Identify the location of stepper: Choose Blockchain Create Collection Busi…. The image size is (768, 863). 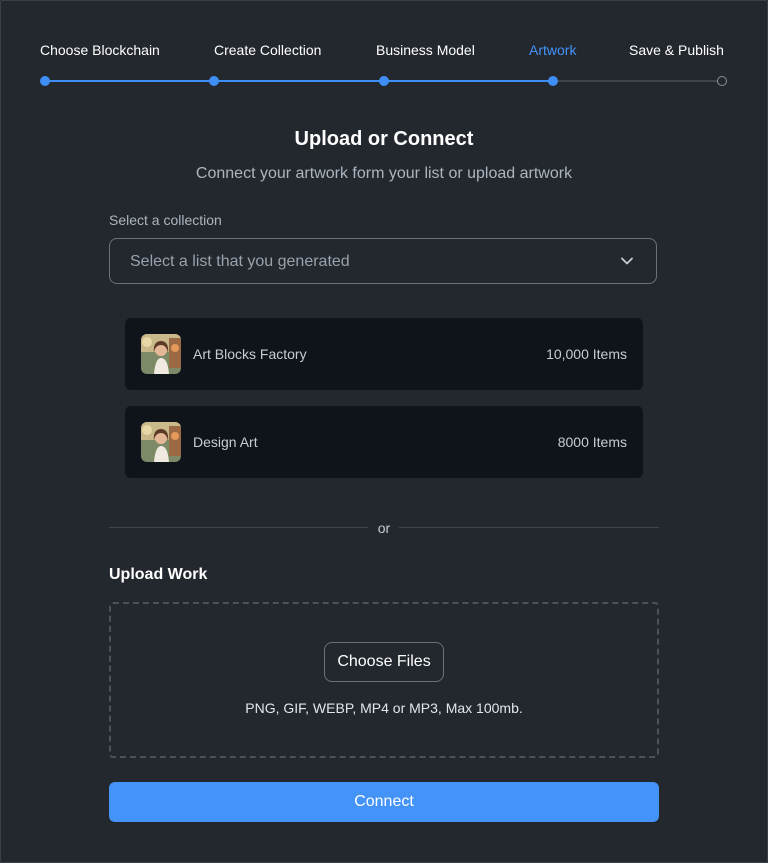
(384, 50).